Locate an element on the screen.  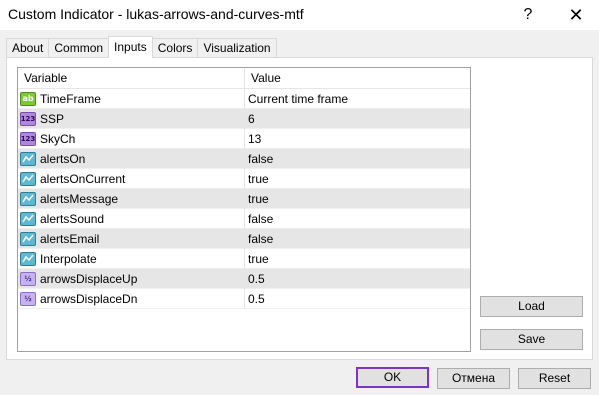
close-button: ✕ is located at coordinates (576, 15).